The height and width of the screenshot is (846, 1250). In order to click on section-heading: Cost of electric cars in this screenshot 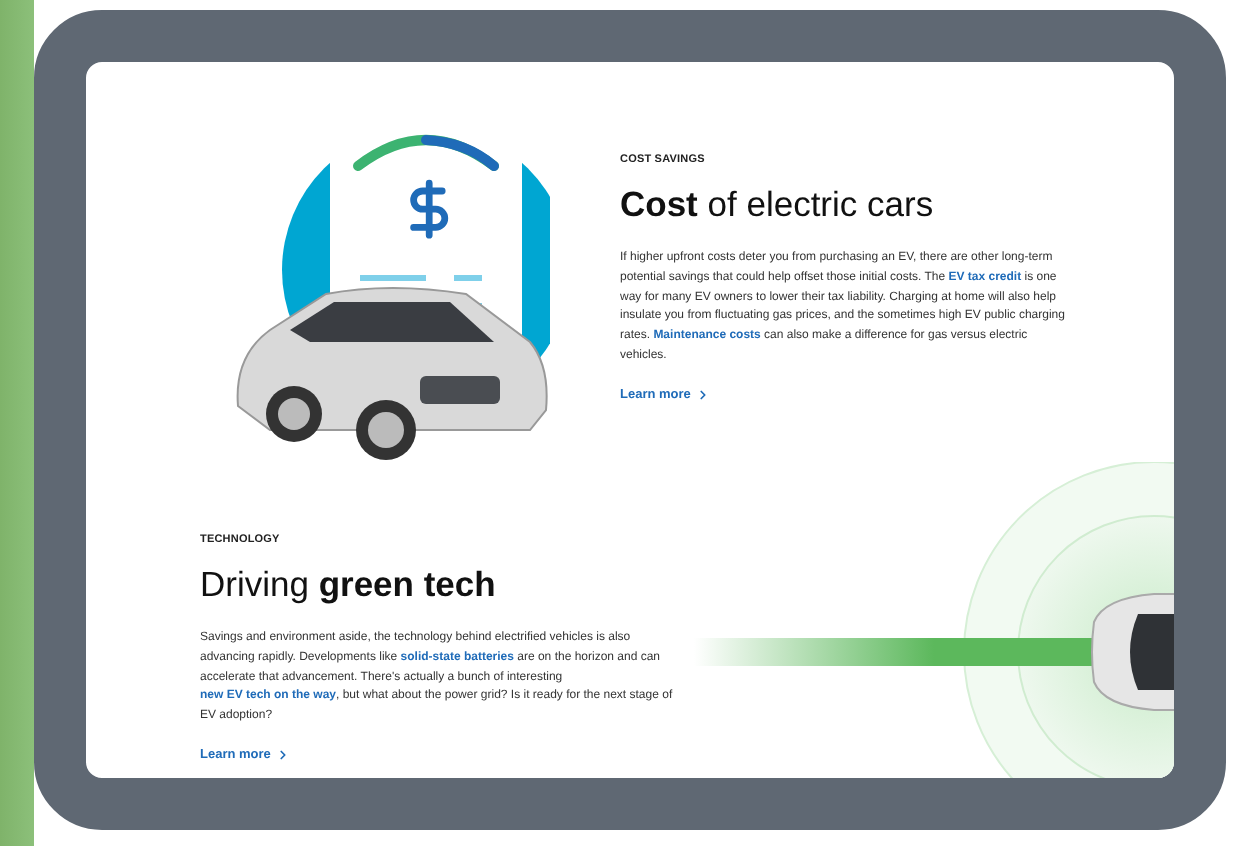, I will do `click(777, 205)`.